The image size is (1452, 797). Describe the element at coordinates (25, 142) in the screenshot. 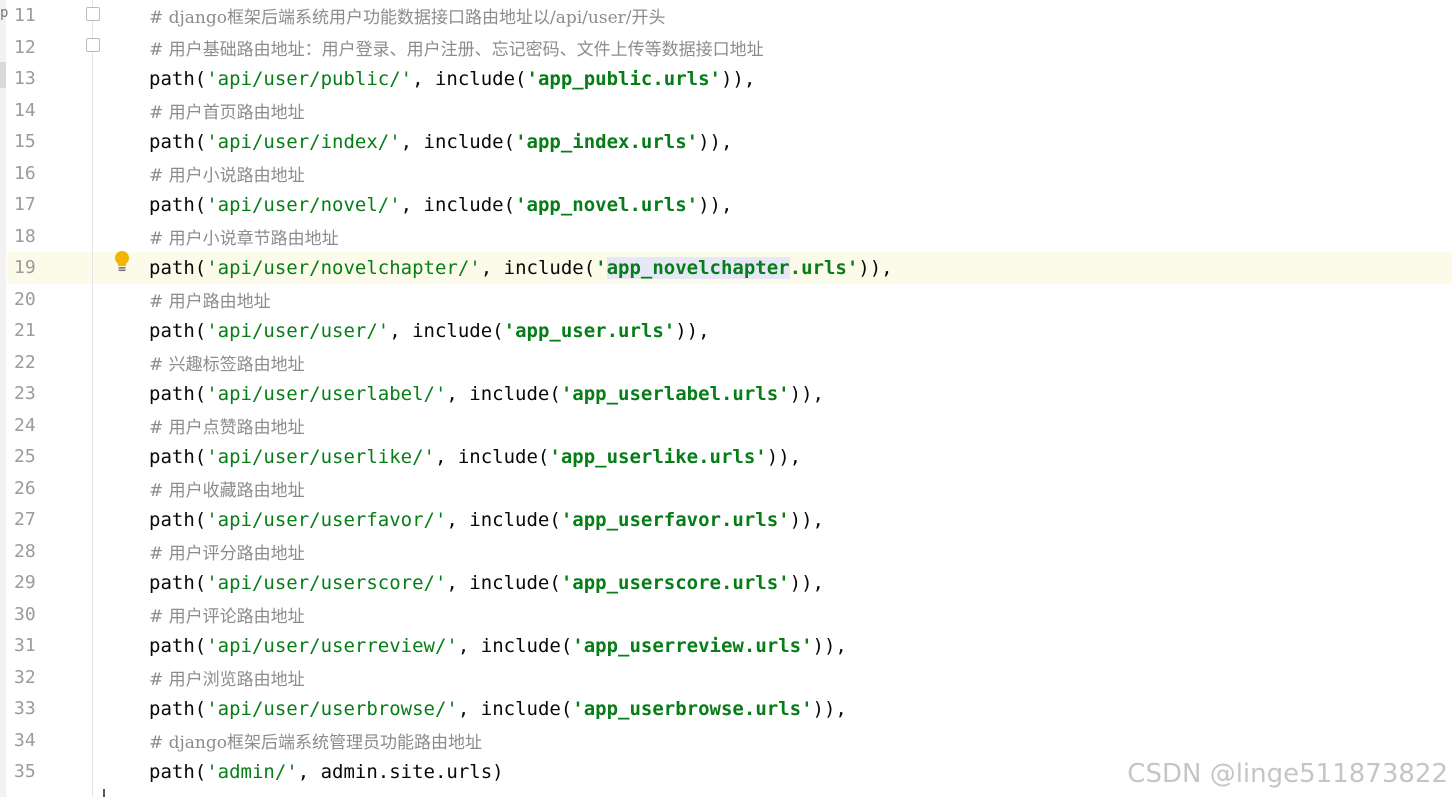

I see `line-number: 15` at that location.